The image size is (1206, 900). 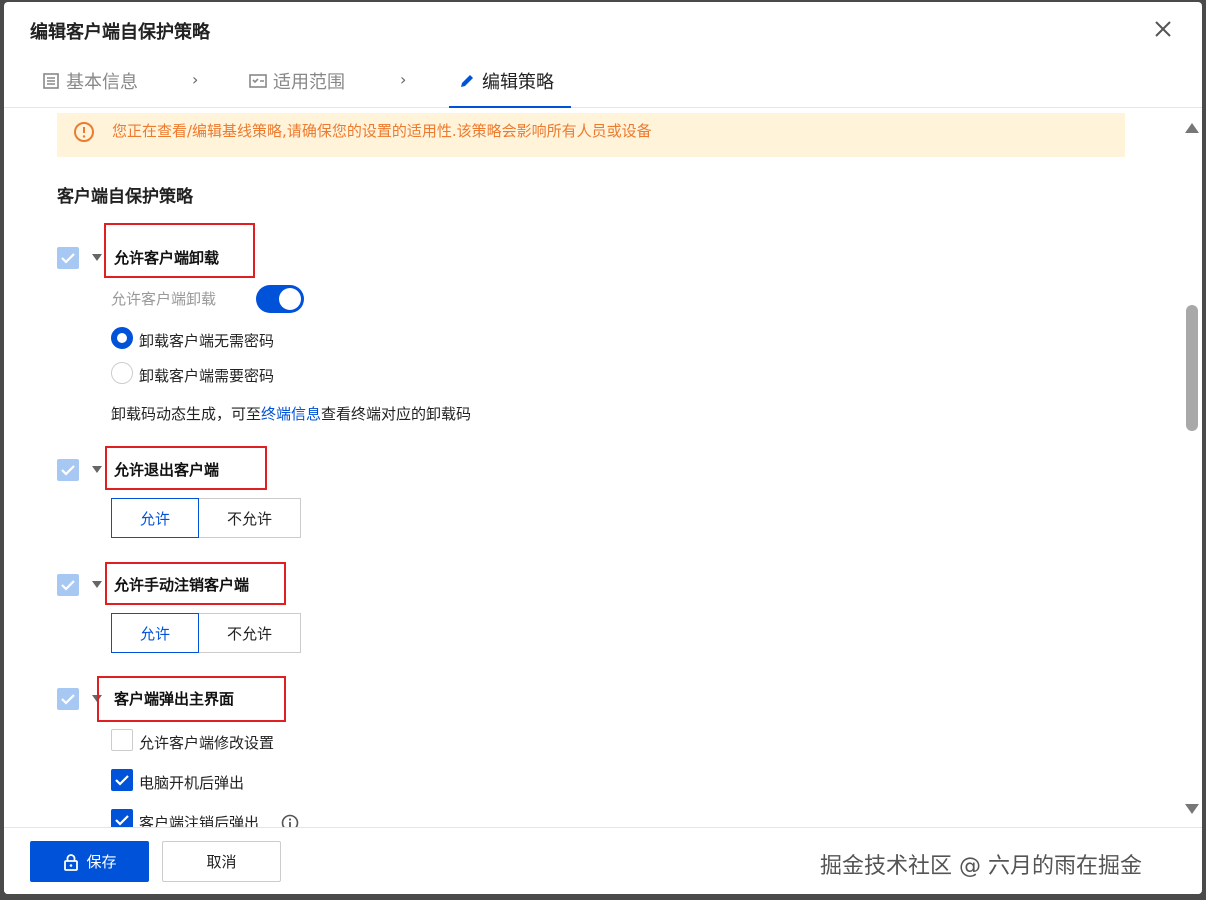 I want to click on hint-prefix: 卸载码动态生成，可至, so click(x=186, y=414).